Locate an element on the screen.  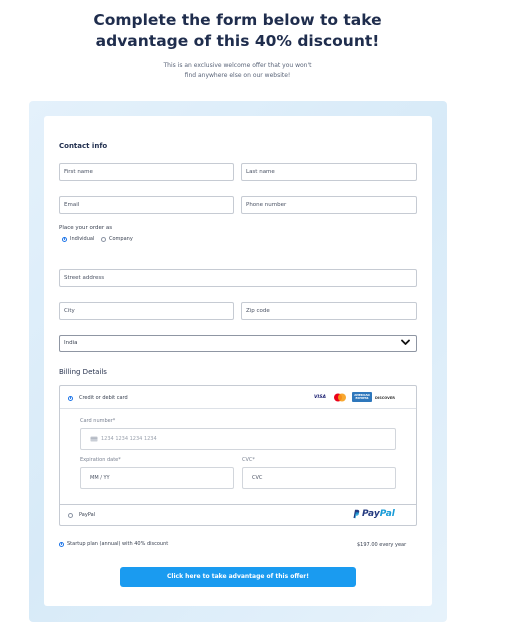
amex-icon: AMERICAN EXPRESS is located at coordinates (362, 397).